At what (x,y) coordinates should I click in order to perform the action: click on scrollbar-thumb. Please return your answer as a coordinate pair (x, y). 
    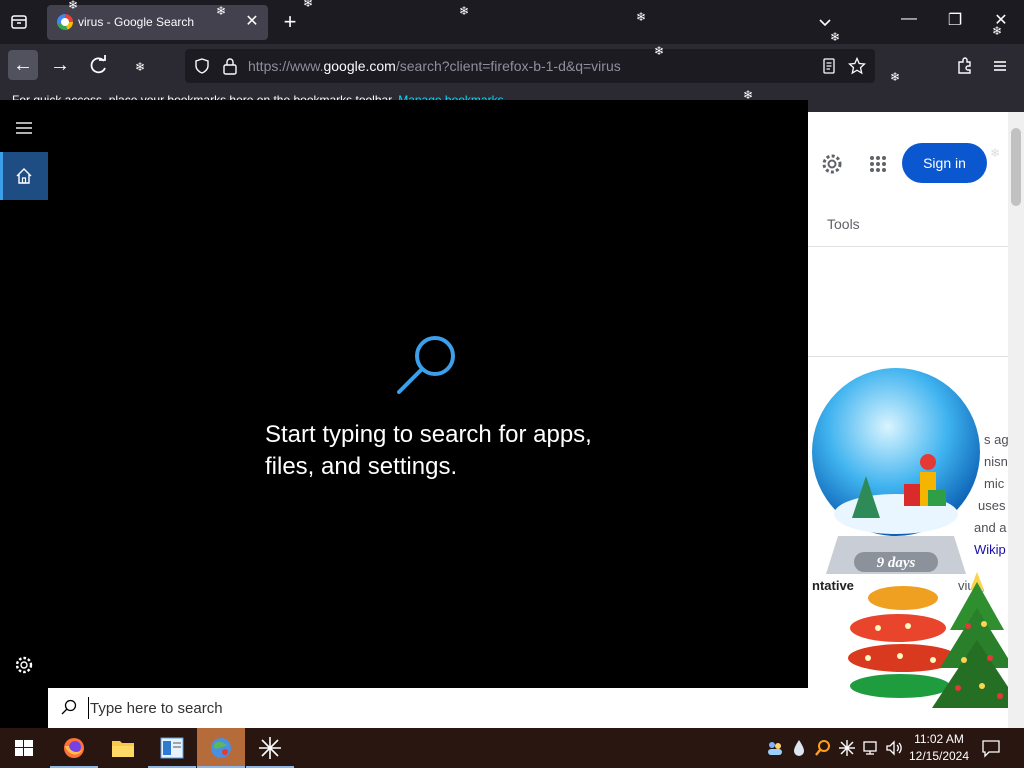
    Looking at the image, I should click on (1016, 167).